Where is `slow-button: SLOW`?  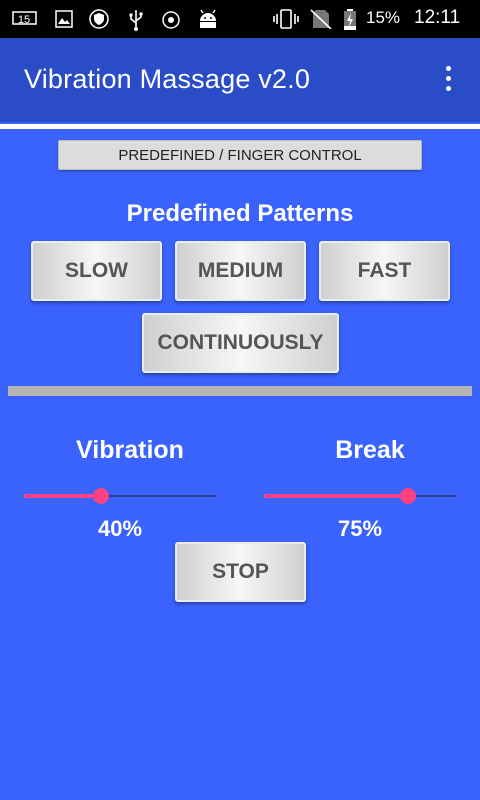 slow-button: SLOW is located at coordinates (96, 271).